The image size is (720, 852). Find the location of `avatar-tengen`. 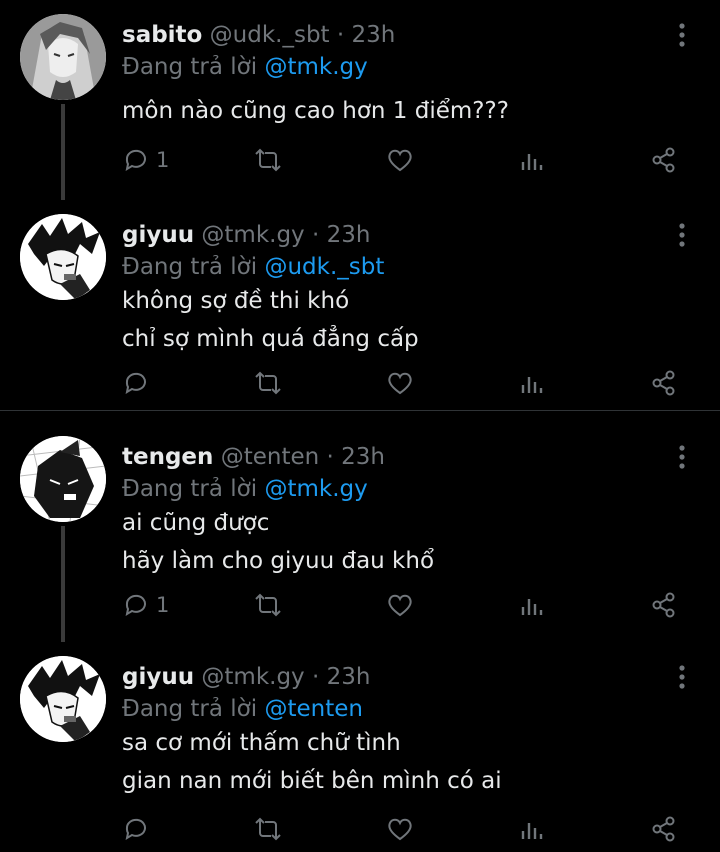

avatar-tengen is located at coordinates (63, 479).